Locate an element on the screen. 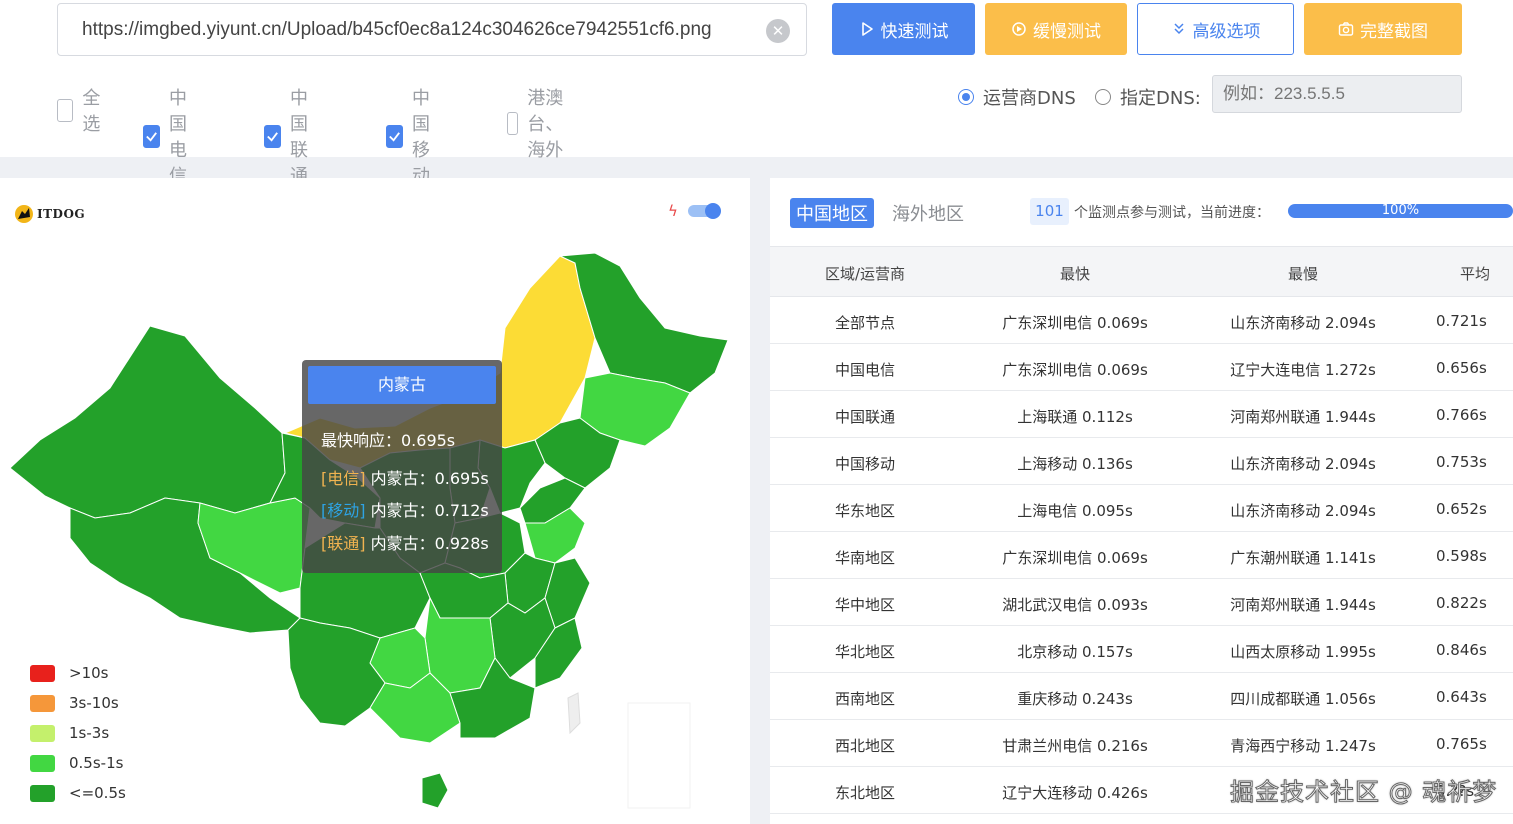  cell-slowest: 河南郑州联通 1.944s is located at coordinates (1303, 417).